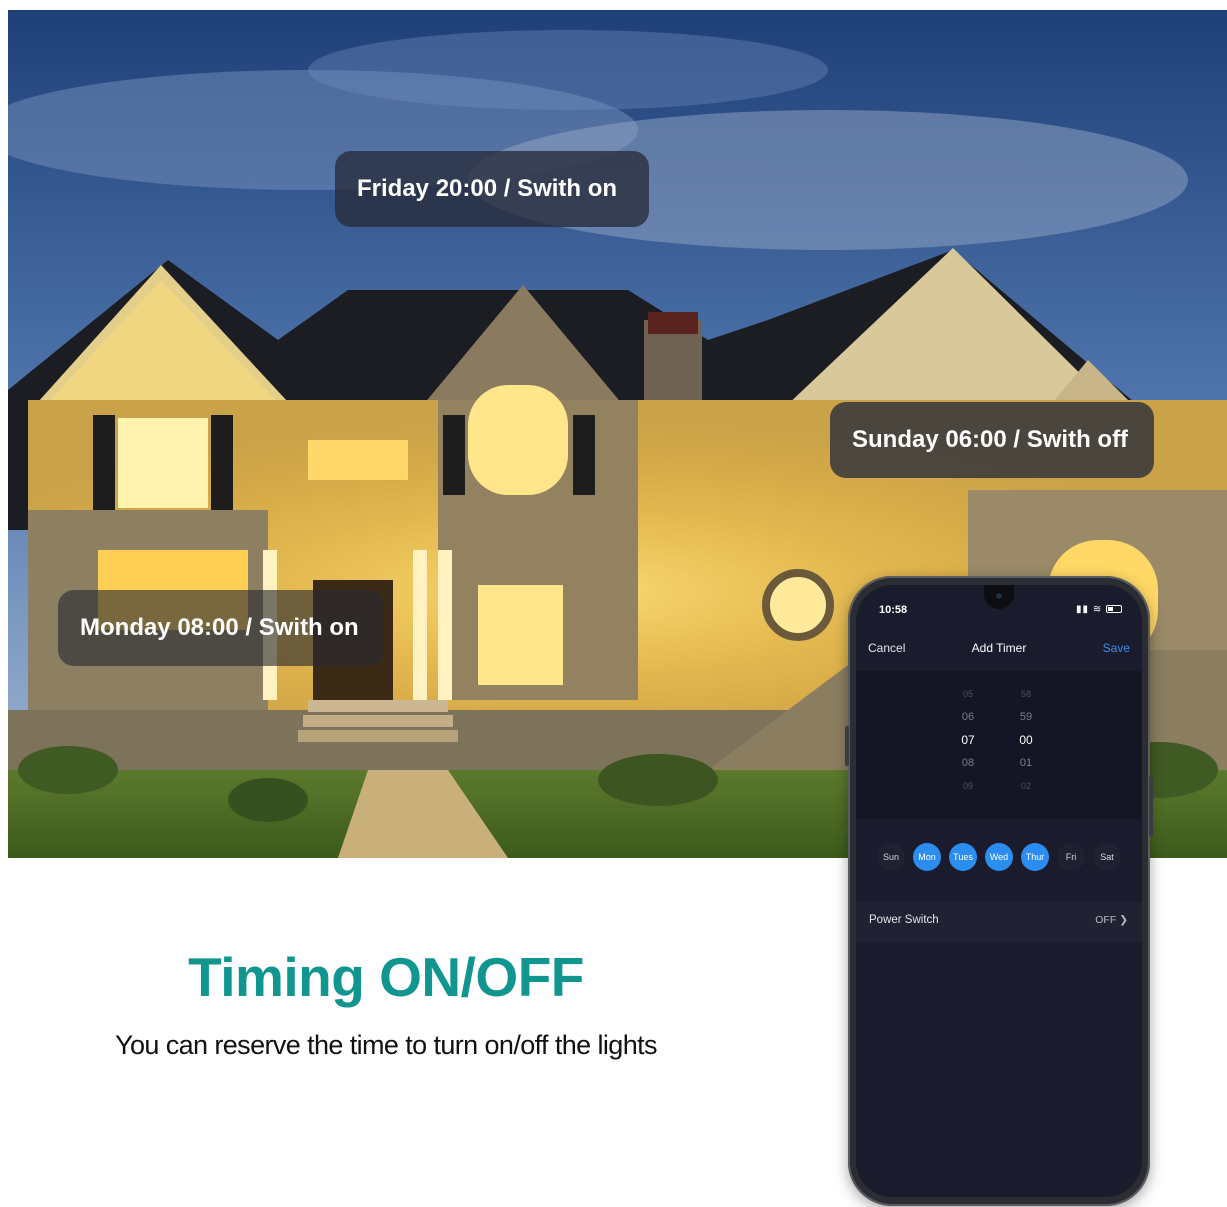 The height and width of the screenshot is (1207, 1227). I want to click on minute-option: 59, so click(1026, 717).